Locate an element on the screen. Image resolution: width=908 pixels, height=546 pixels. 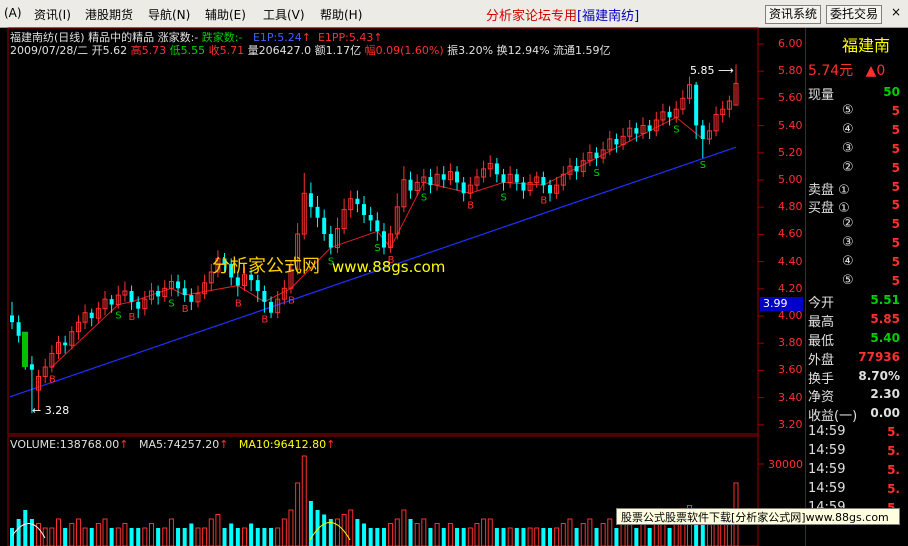
quote-row-value: 50 is located at coordinates (891, 92).